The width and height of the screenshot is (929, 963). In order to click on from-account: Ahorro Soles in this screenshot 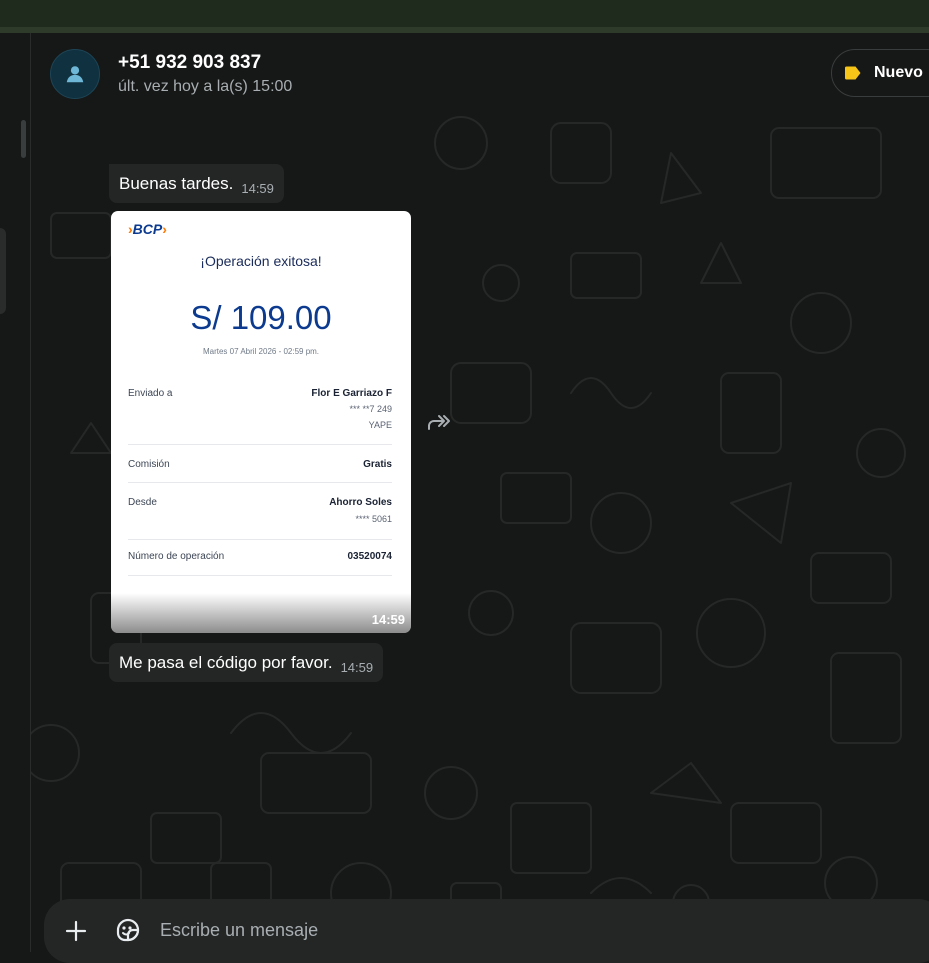, I will do `click(360, 502)`.